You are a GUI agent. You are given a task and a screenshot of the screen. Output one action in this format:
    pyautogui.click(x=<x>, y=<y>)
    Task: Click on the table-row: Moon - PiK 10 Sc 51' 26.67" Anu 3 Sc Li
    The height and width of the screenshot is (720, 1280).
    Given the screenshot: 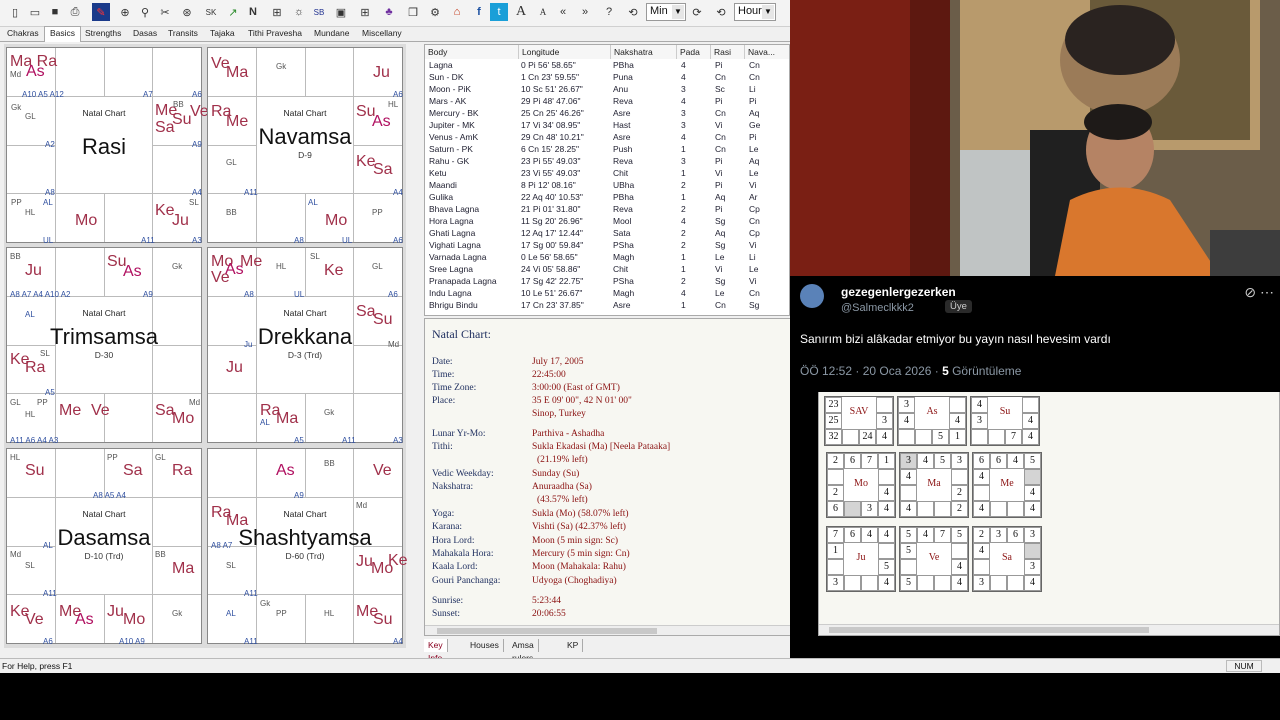 What is the action you would take?
    pyautogui.click(x=607, y=89)
    